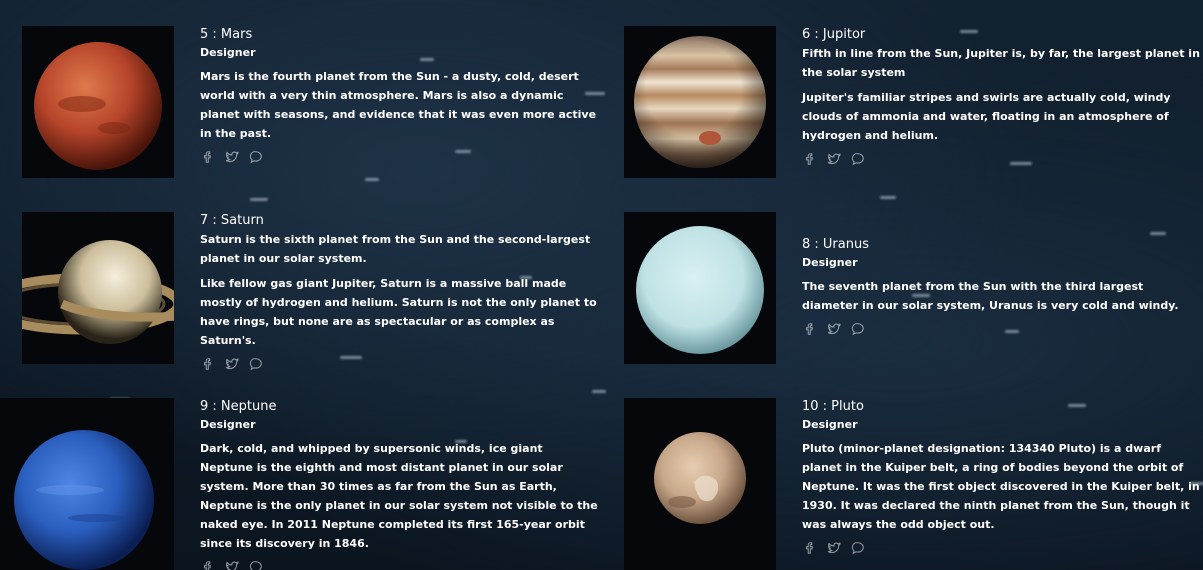 The height and width of the screenshot is (570, 1203). What do you see at coordinates (226, 34) in the screenshot?
I see `planet-title: 5 : Mars` at bounding box center [226, 34].